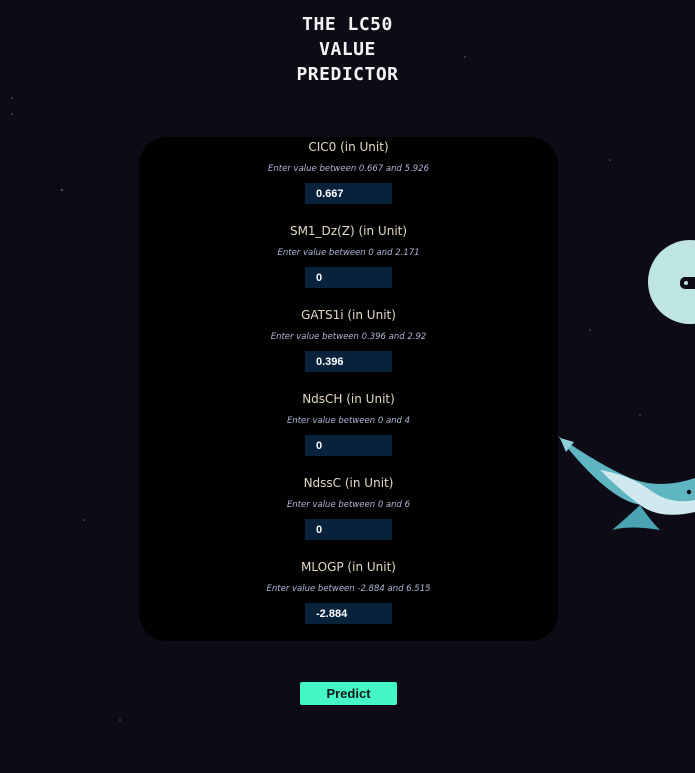  Describe the element at coordinates (348, 315) in the screenshot. I see `field-label: GATS1i (in Unit)` at that location.